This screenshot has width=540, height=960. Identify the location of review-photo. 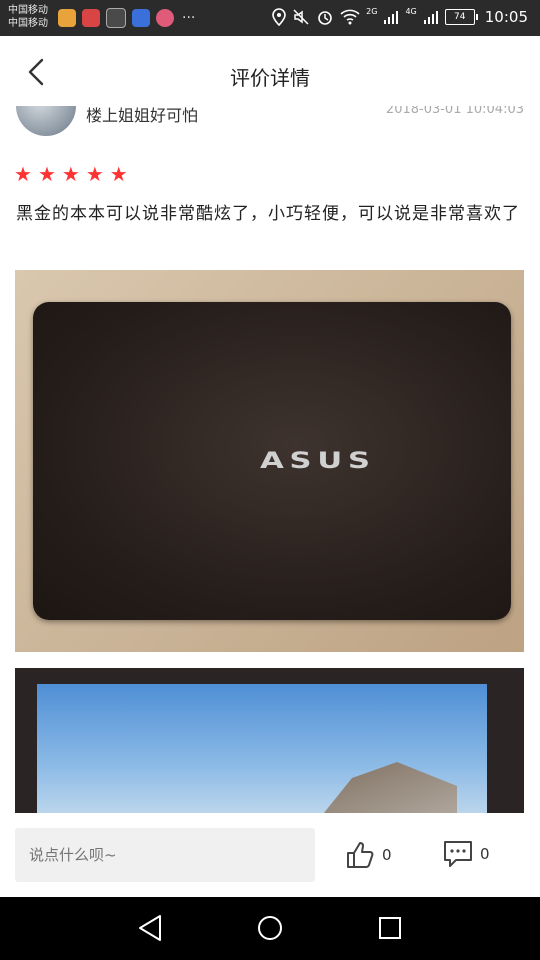
(269, 740).